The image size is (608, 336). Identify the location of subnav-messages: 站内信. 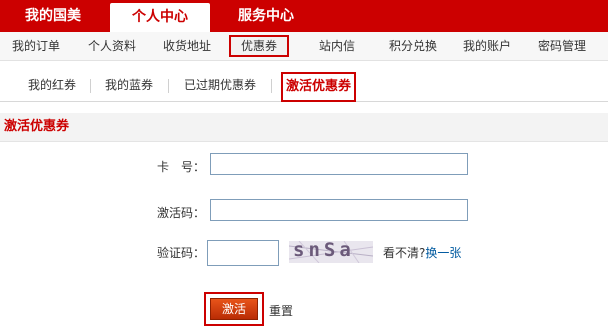
(337, 46).